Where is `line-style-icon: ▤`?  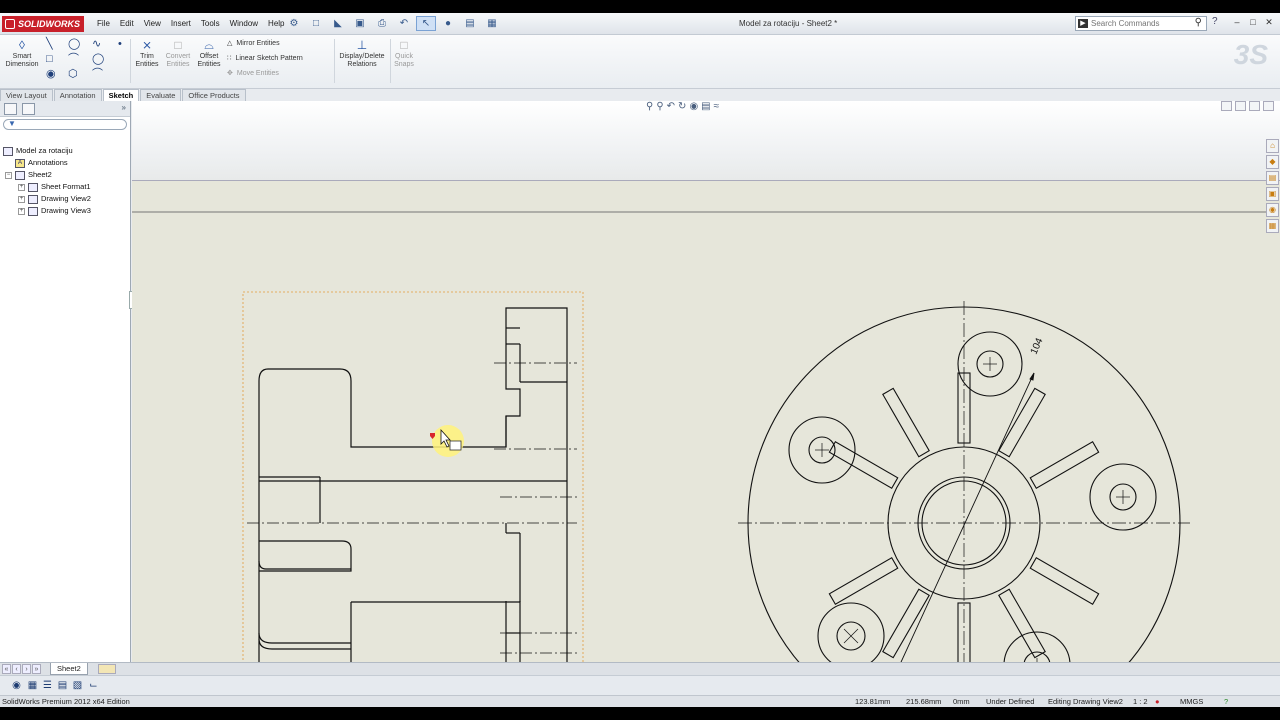
line-style-icon: ▤ is located at coordinates (62, 686).